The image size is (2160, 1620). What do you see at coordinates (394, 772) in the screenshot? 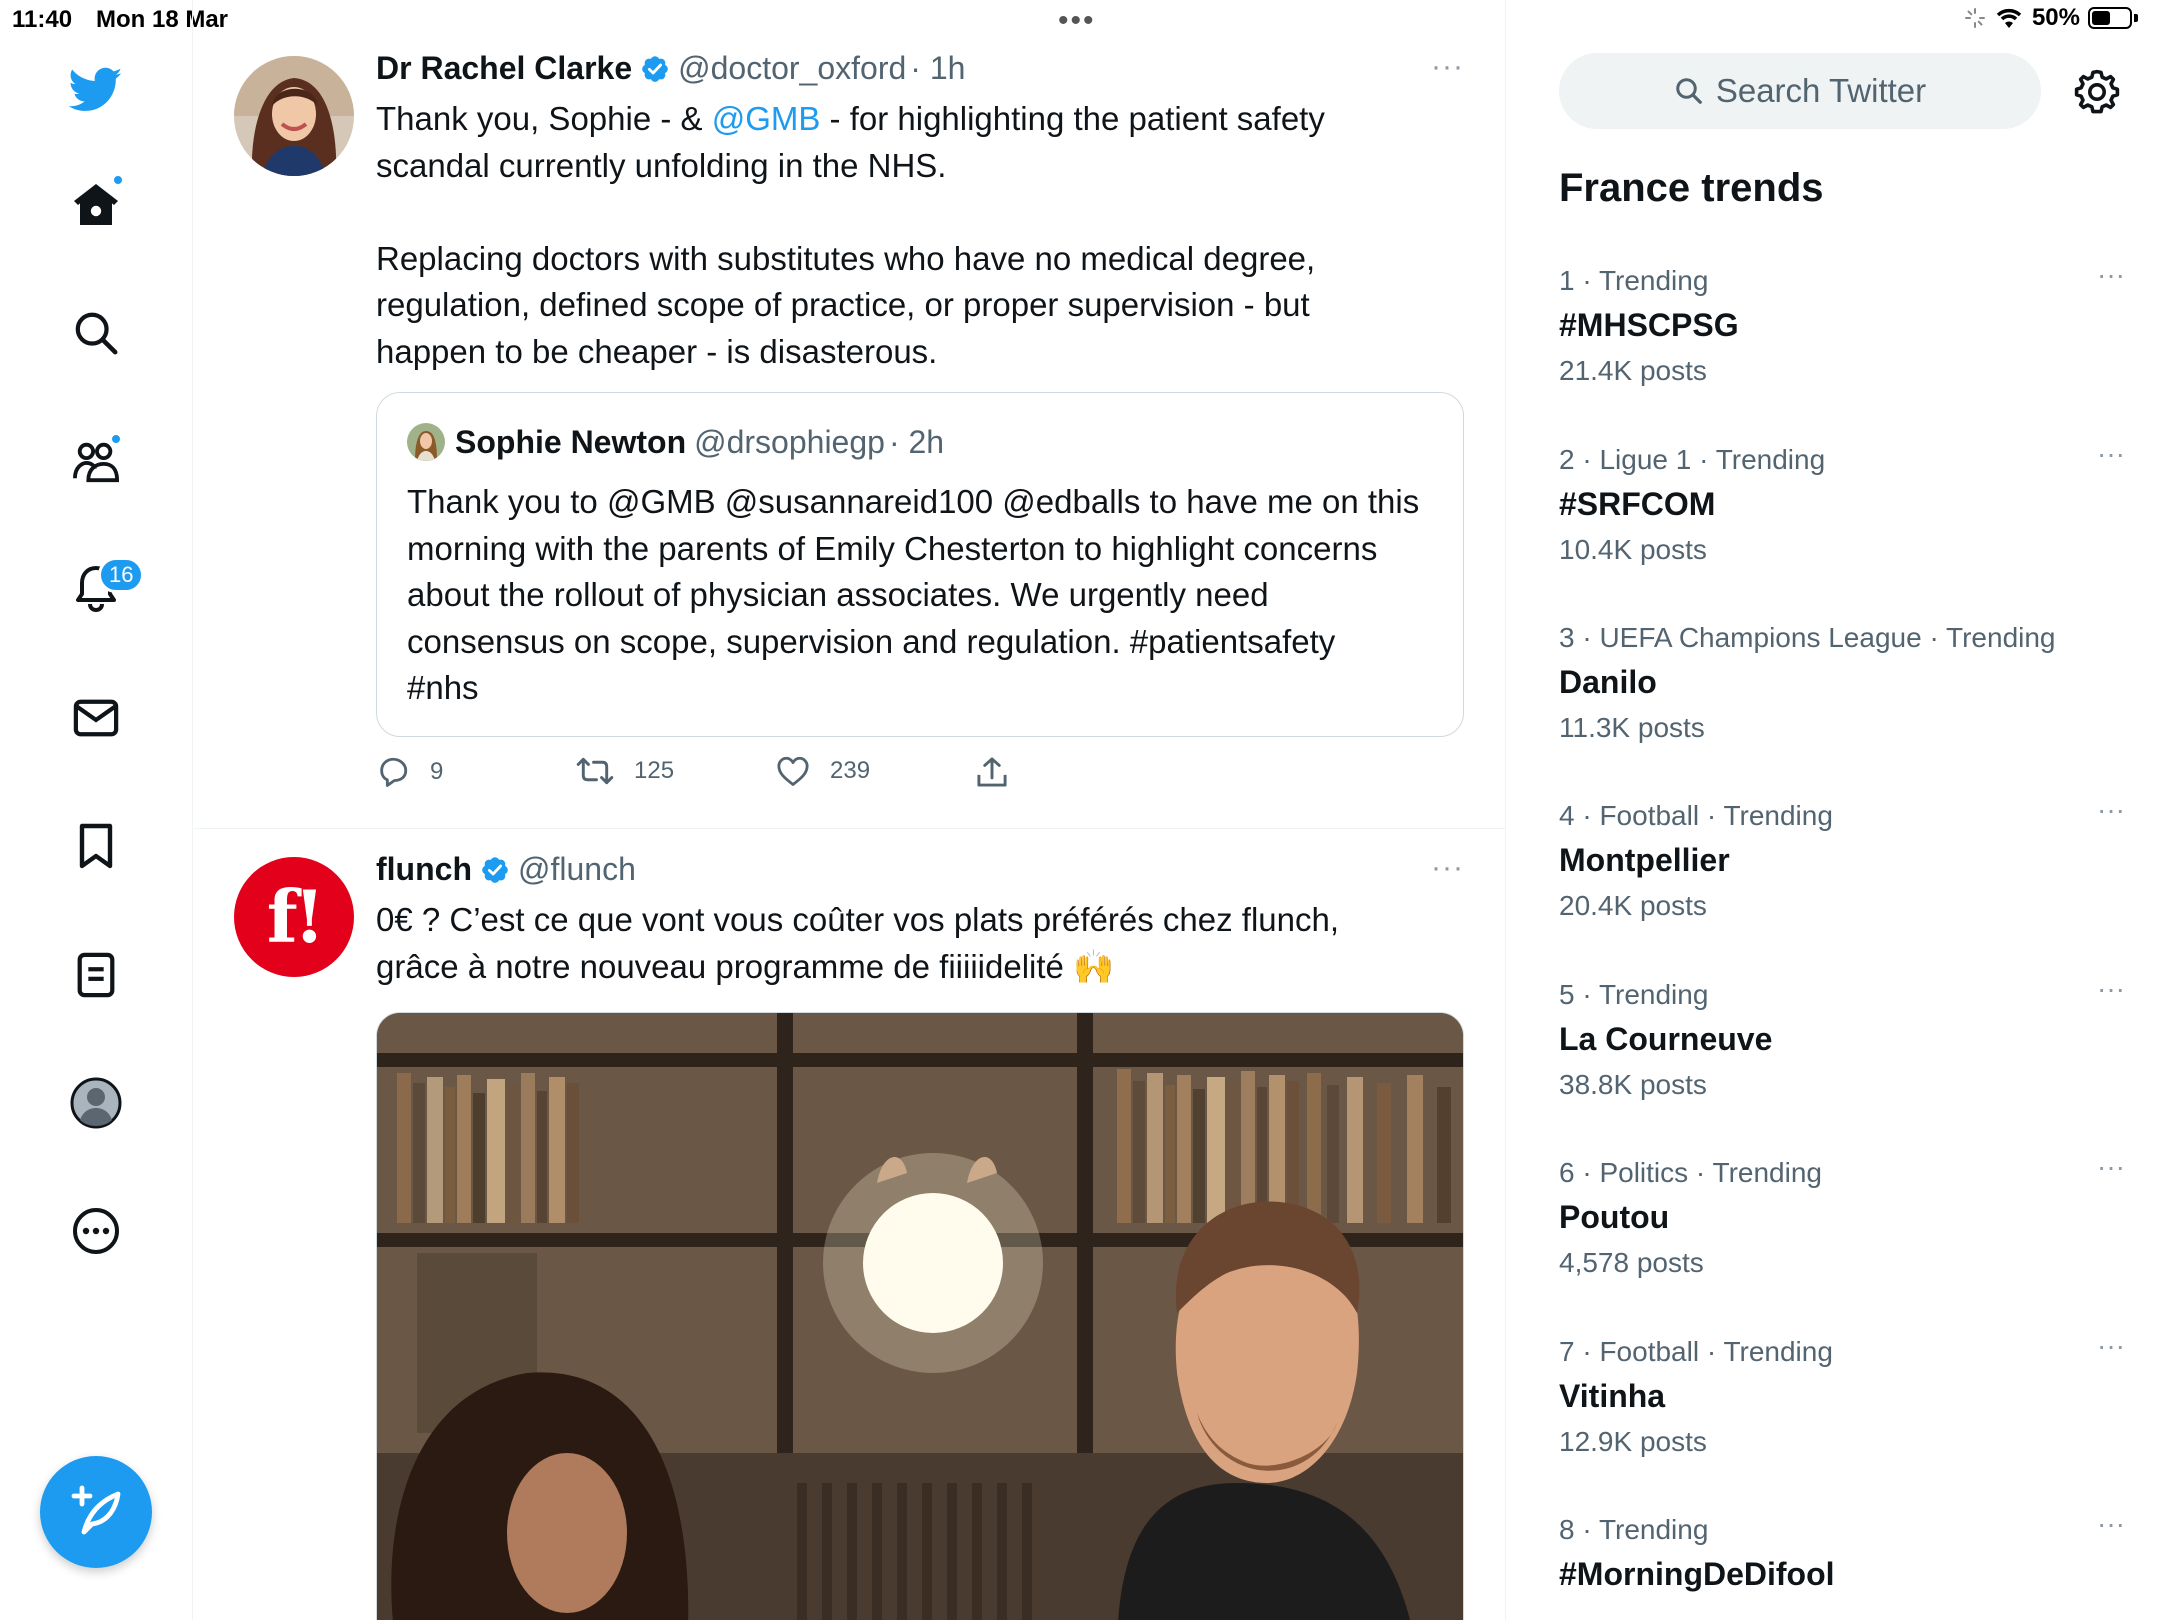
I see `reply-icon` at bounding box center [394, 772].